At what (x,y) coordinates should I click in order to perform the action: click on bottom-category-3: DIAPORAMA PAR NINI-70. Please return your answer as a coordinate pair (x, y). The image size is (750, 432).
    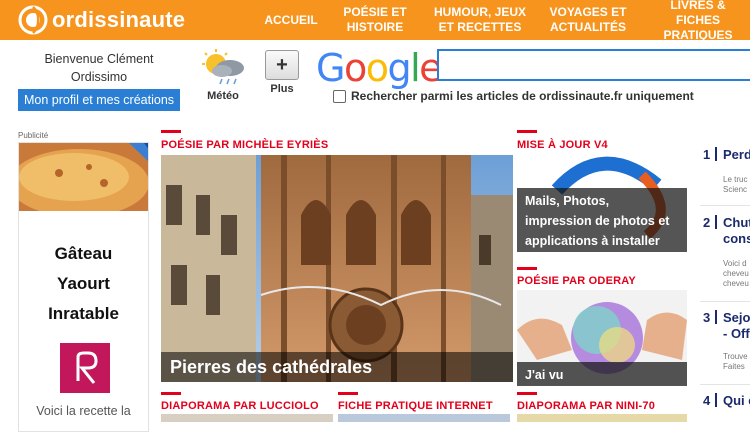
    Looking at the image, I should click on (586, 406).